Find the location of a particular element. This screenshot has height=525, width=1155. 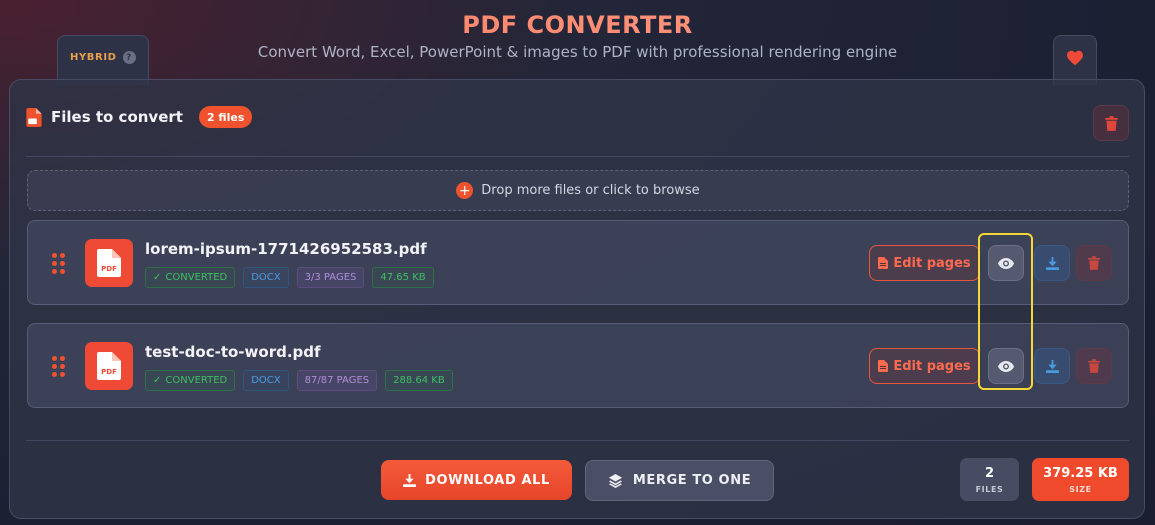

download-all-label: DOWNLOAD ALL is located at coordinates (487, 480).